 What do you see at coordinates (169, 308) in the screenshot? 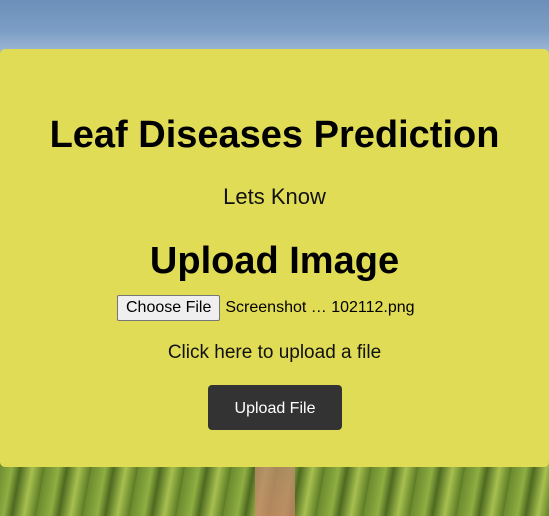
I see `choose-file-button: Choose File` at bounding box center [169, 308].